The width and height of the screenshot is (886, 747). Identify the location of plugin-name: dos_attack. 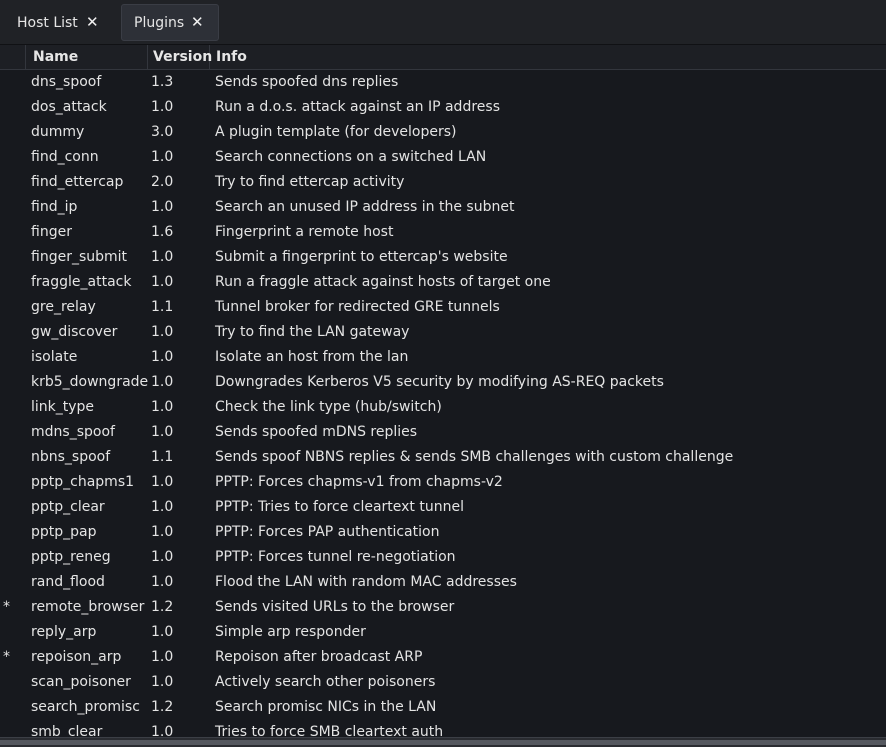
(69, 107).